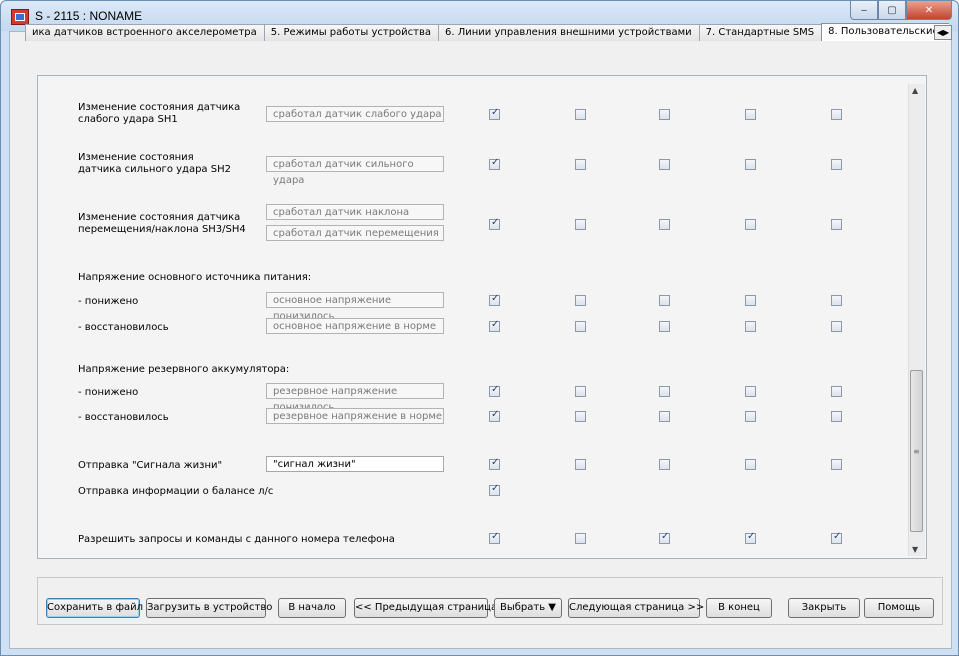  What do you see at coordinates (761, 32) in the screenshot?
I see `tab-standard-sms: 7. Стандартные SMS` at bounding box center [761, 32].